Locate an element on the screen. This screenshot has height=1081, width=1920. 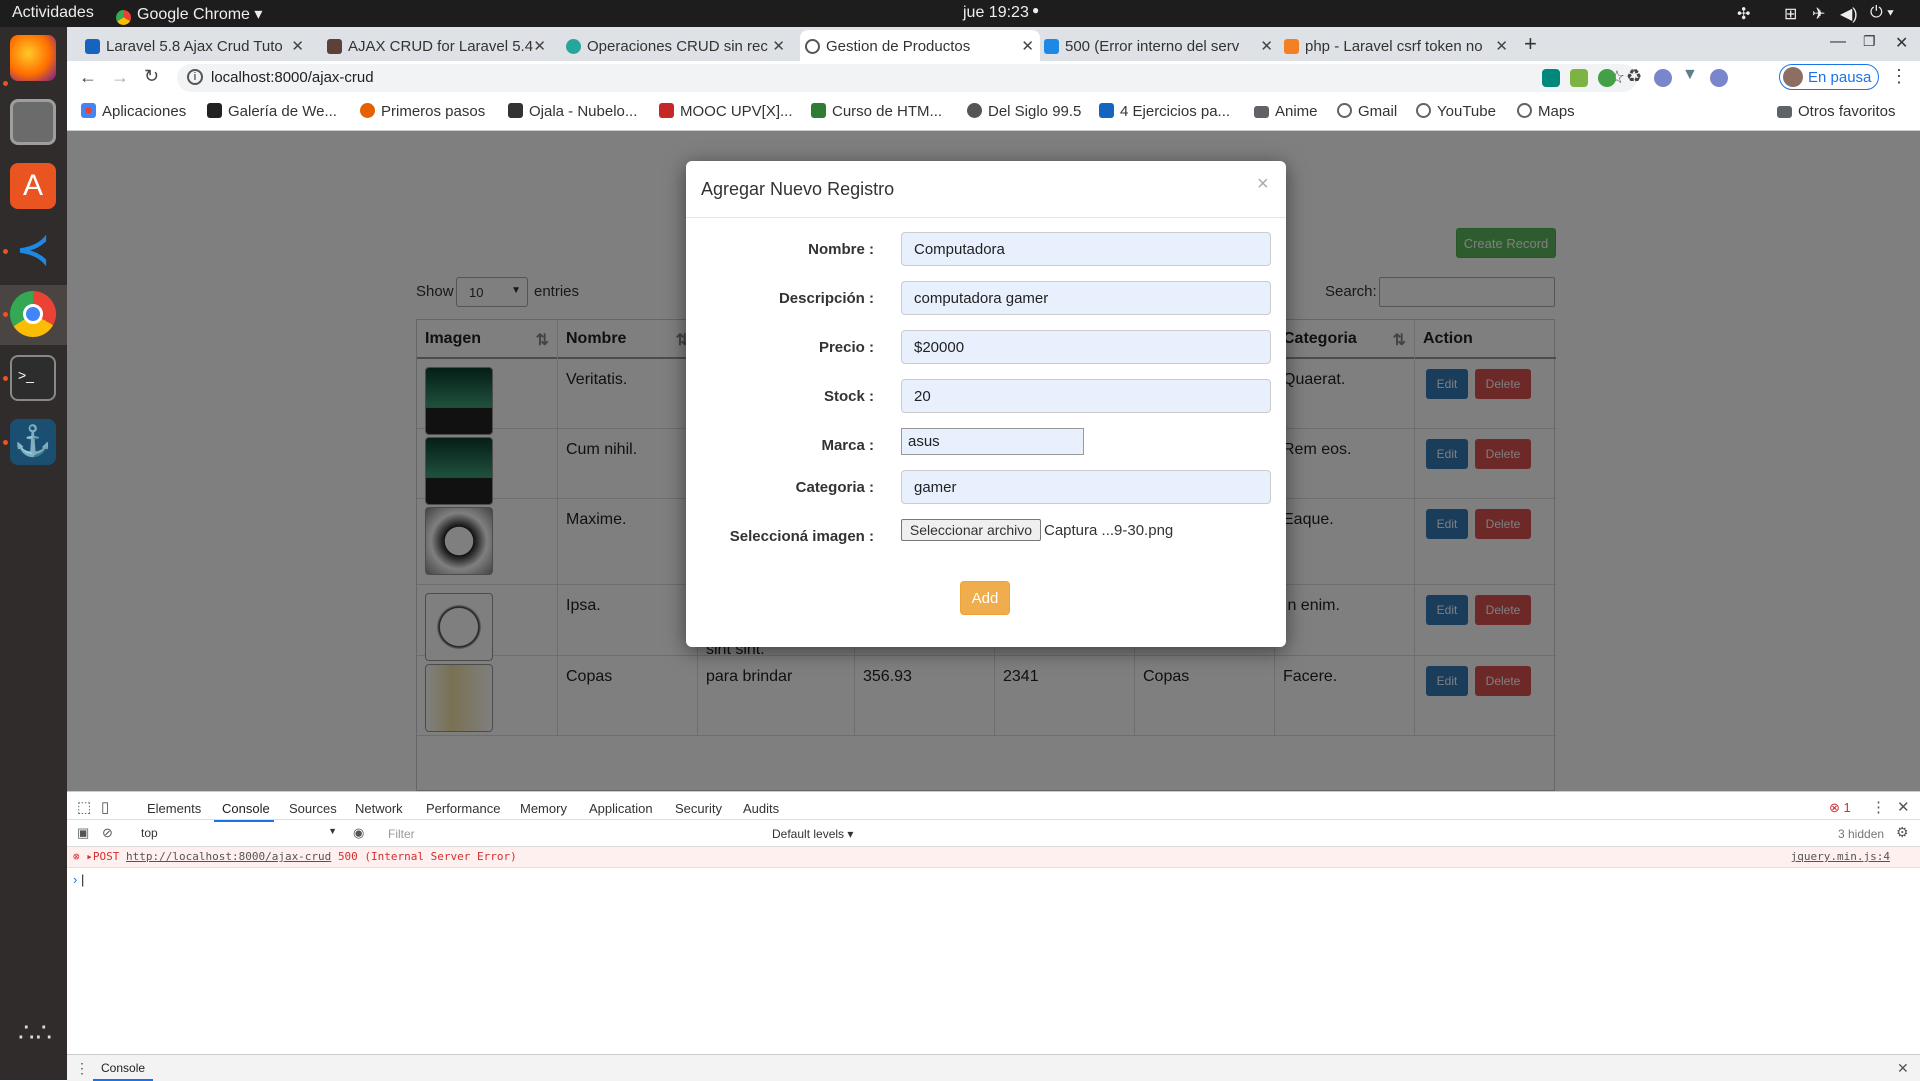
power-icon: ⏻ ▾ is located at coordinates (1882, 13).